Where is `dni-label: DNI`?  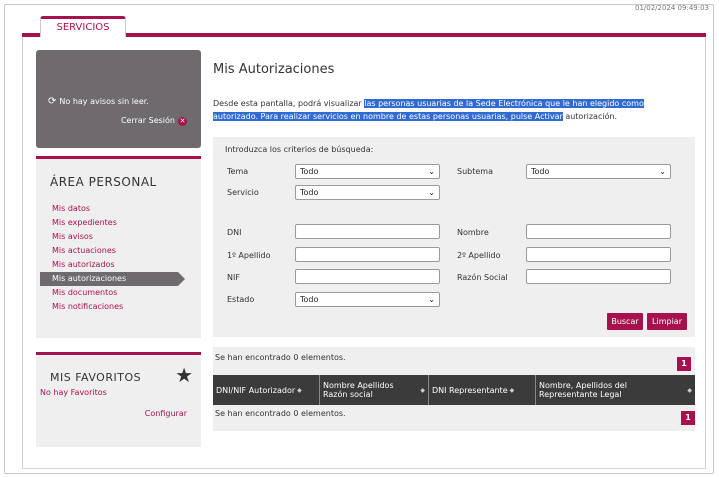 dni-label: DNI is located at coordinates (234, 232).